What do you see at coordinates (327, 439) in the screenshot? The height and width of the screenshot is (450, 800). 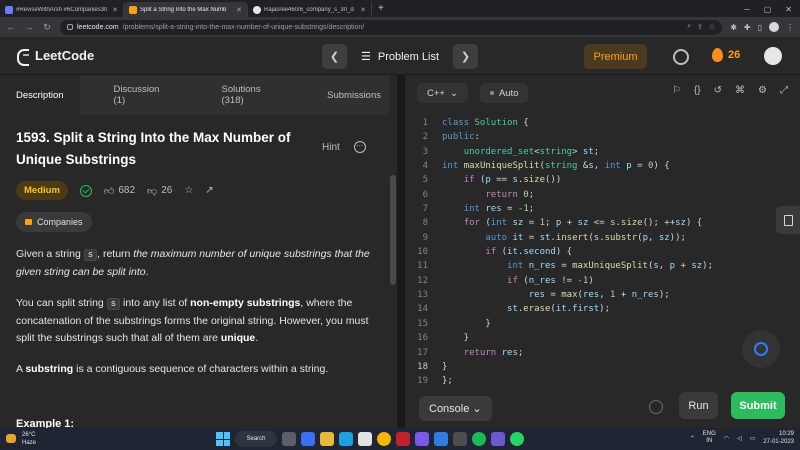 I see `file-explorer-icon` at bounding box center [327, 439].